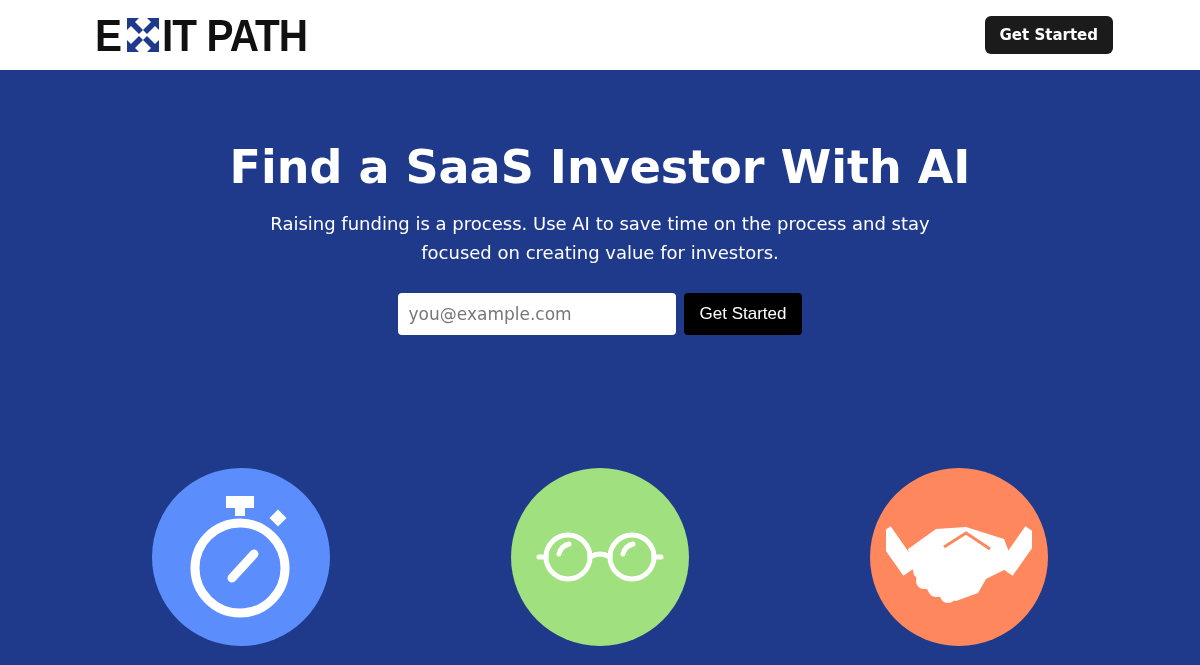  What do you see at coordinates (235, 35) in the screenshot?
I see `logo-text: IT PATH` at bounding box center [235, 35].